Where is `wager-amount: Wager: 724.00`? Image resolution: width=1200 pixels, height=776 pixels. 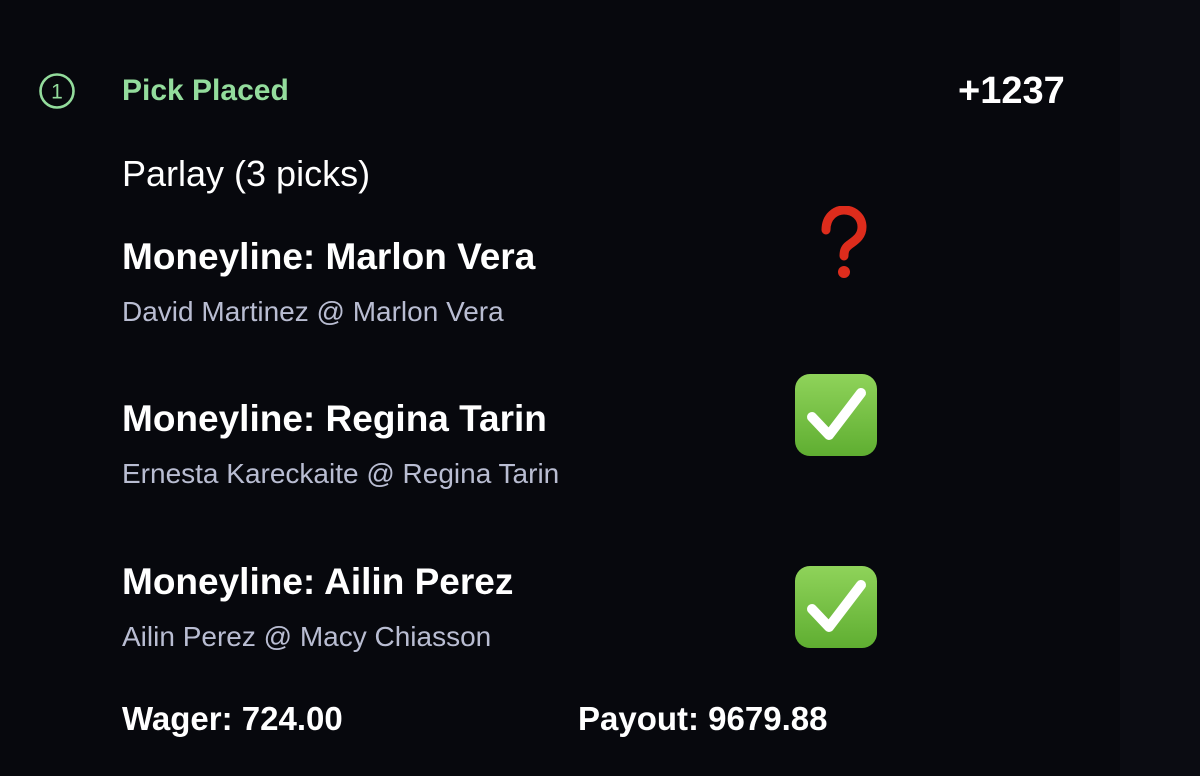 wager-amount: Wager: 724.00 is located at coordinates (232, 718).